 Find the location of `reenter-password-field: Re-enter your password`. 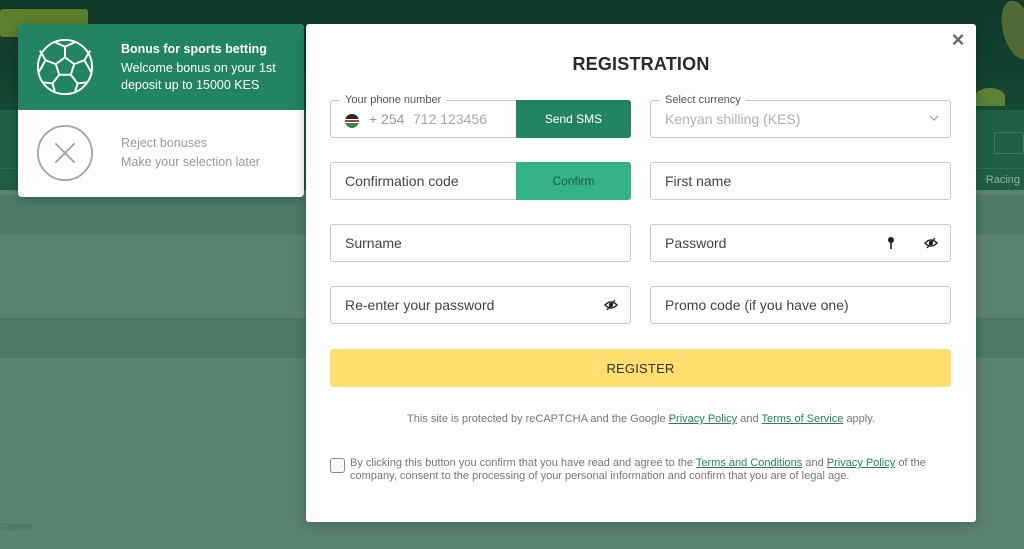

reenter-password-field: Re-enter your password is located at coordinates (480, 305).